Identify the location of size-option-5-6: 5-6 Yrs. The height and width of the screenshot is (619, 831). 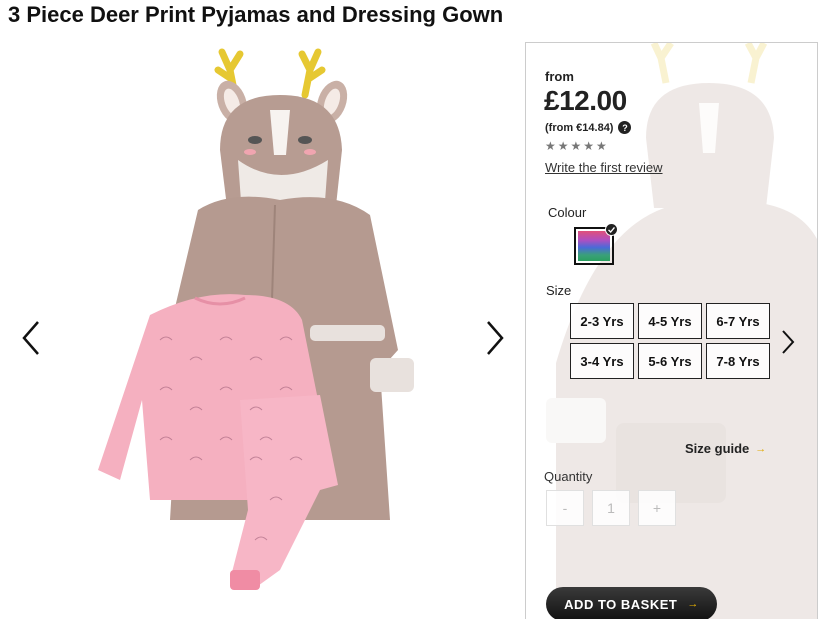
(670, 361).